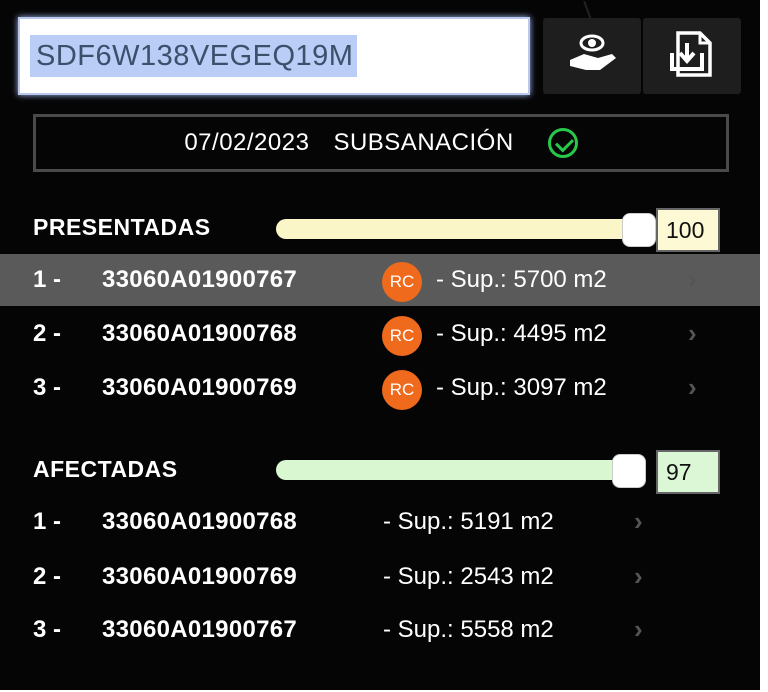 This screenshot has height=692, width=768. What do you see at coordinates (194, 56) in the screenshot?
I see `search-input-value: SDF6W138VEGEQ19M` at bounding box center [194, 56].